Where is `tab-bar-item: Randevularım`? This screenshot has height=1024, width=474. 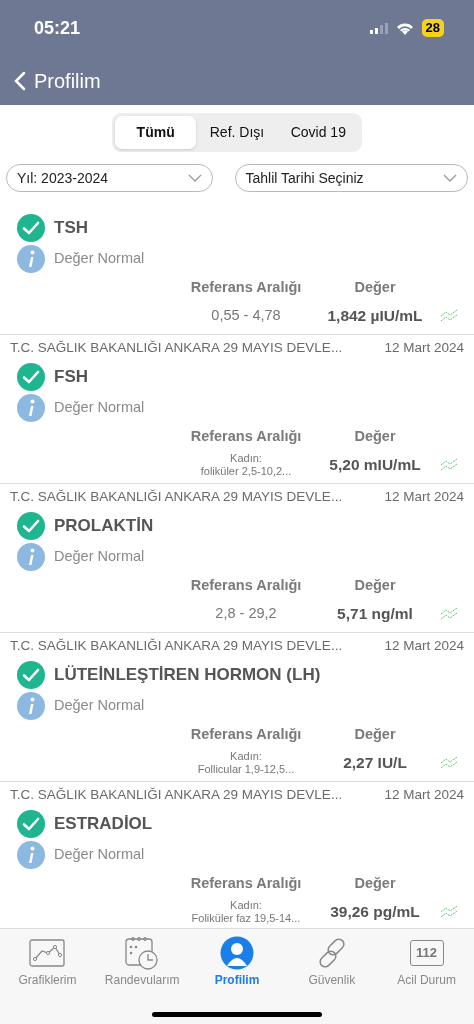
tab-bar-item: Randevularım is located at coordinates (142, 959).